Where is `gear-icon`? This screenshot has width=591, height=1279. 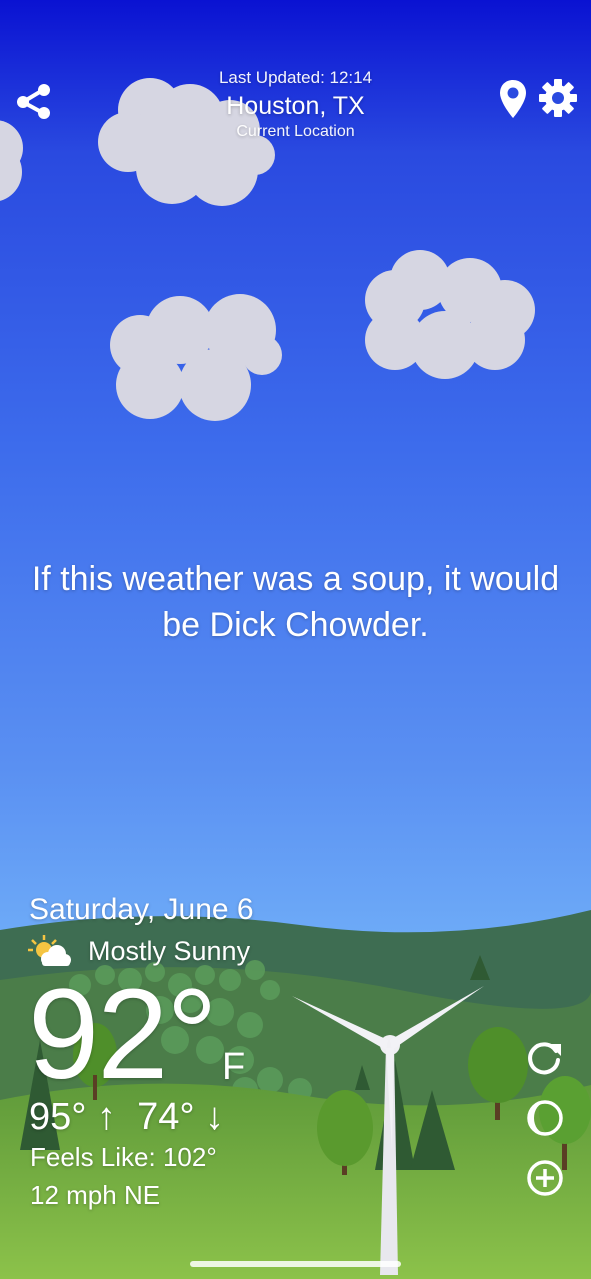
gear-icon is located at coordinates (558, 98).